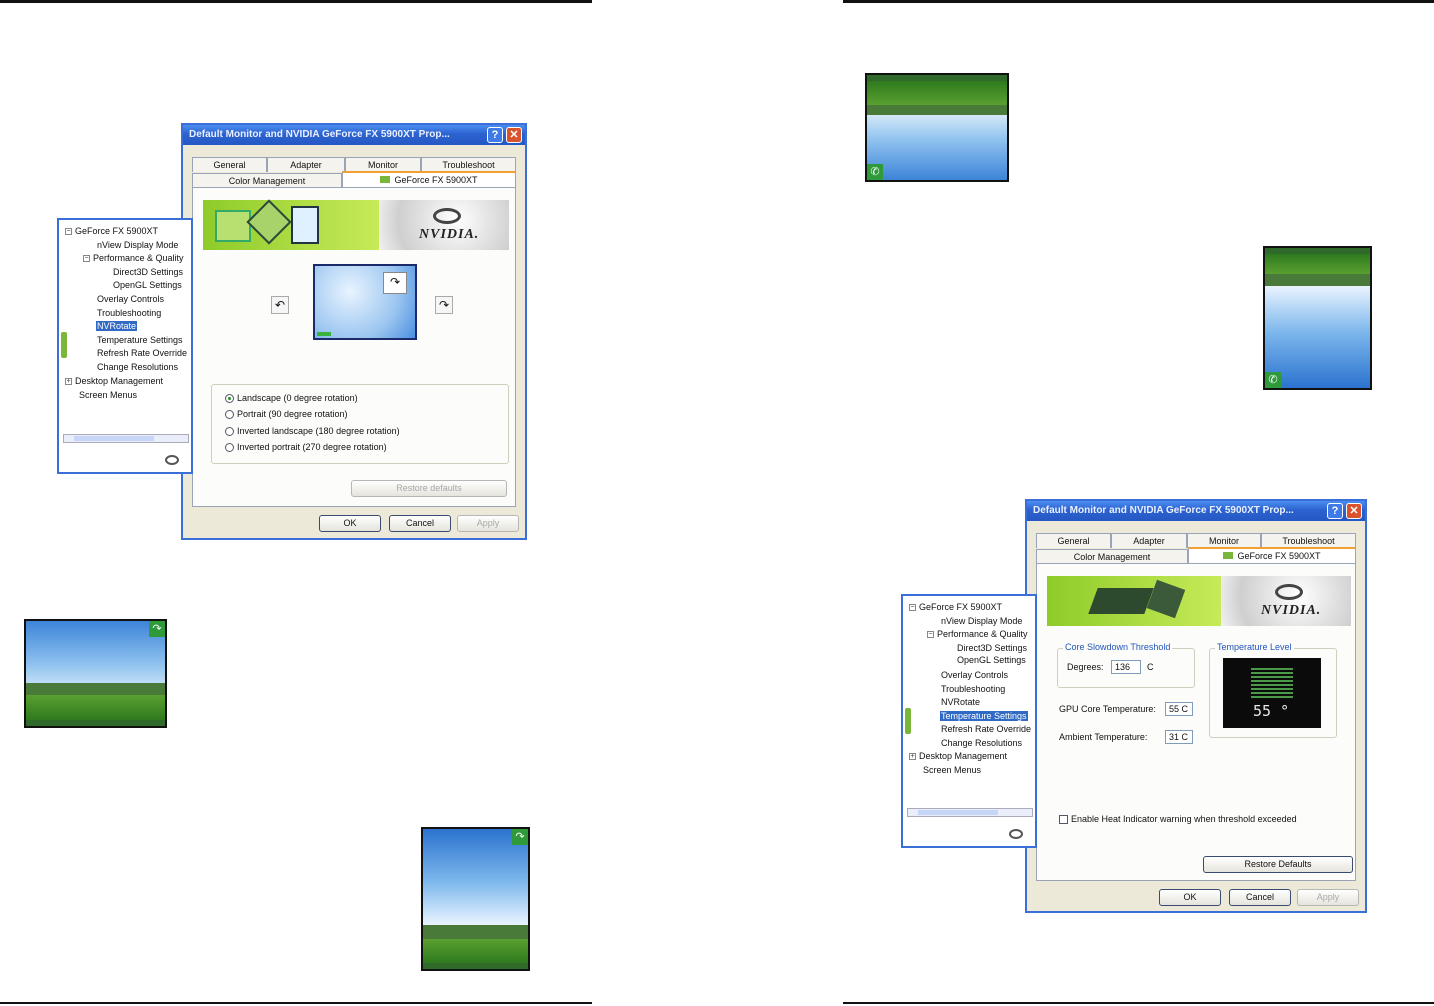 This screenshot has height=1006, width=1434. Describe the element at coordinates (444, 305) in the screenshot. I see `rotate-right-icon: ↷` at that location.